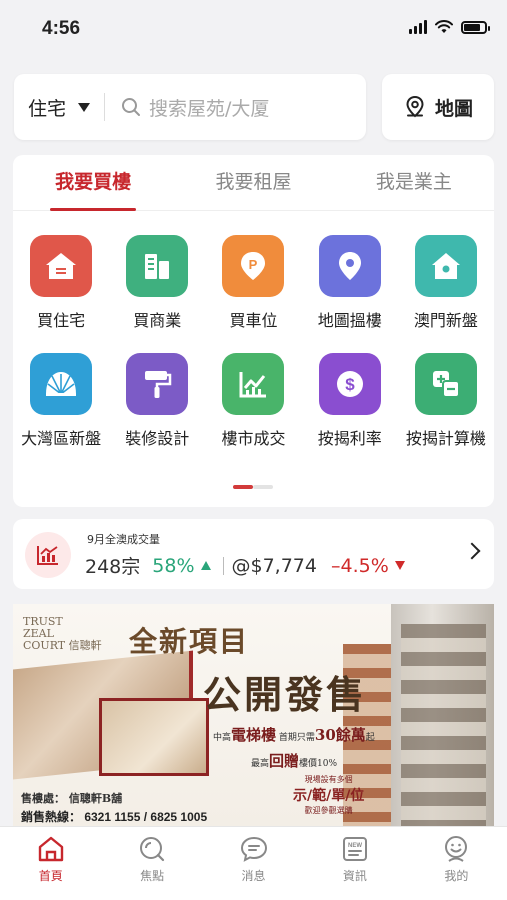  I want to click on shortcut-transactions: 樓市成交, so click(253, 401).